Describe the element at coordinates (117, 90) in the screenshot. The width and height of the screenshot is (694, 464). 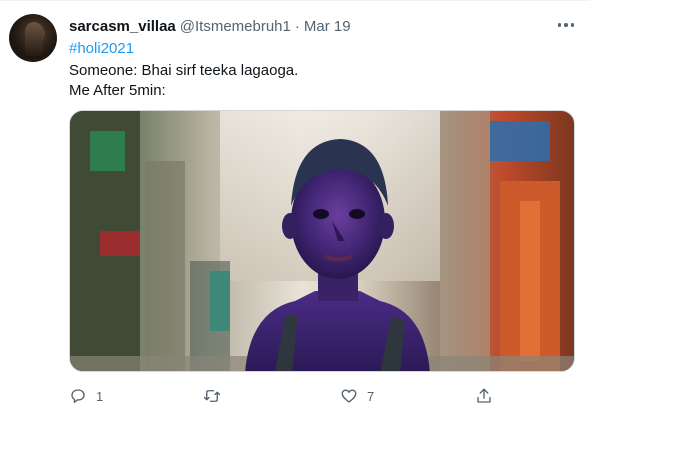
I see `tweet-text-line-2: Me After 5min:` at that location.